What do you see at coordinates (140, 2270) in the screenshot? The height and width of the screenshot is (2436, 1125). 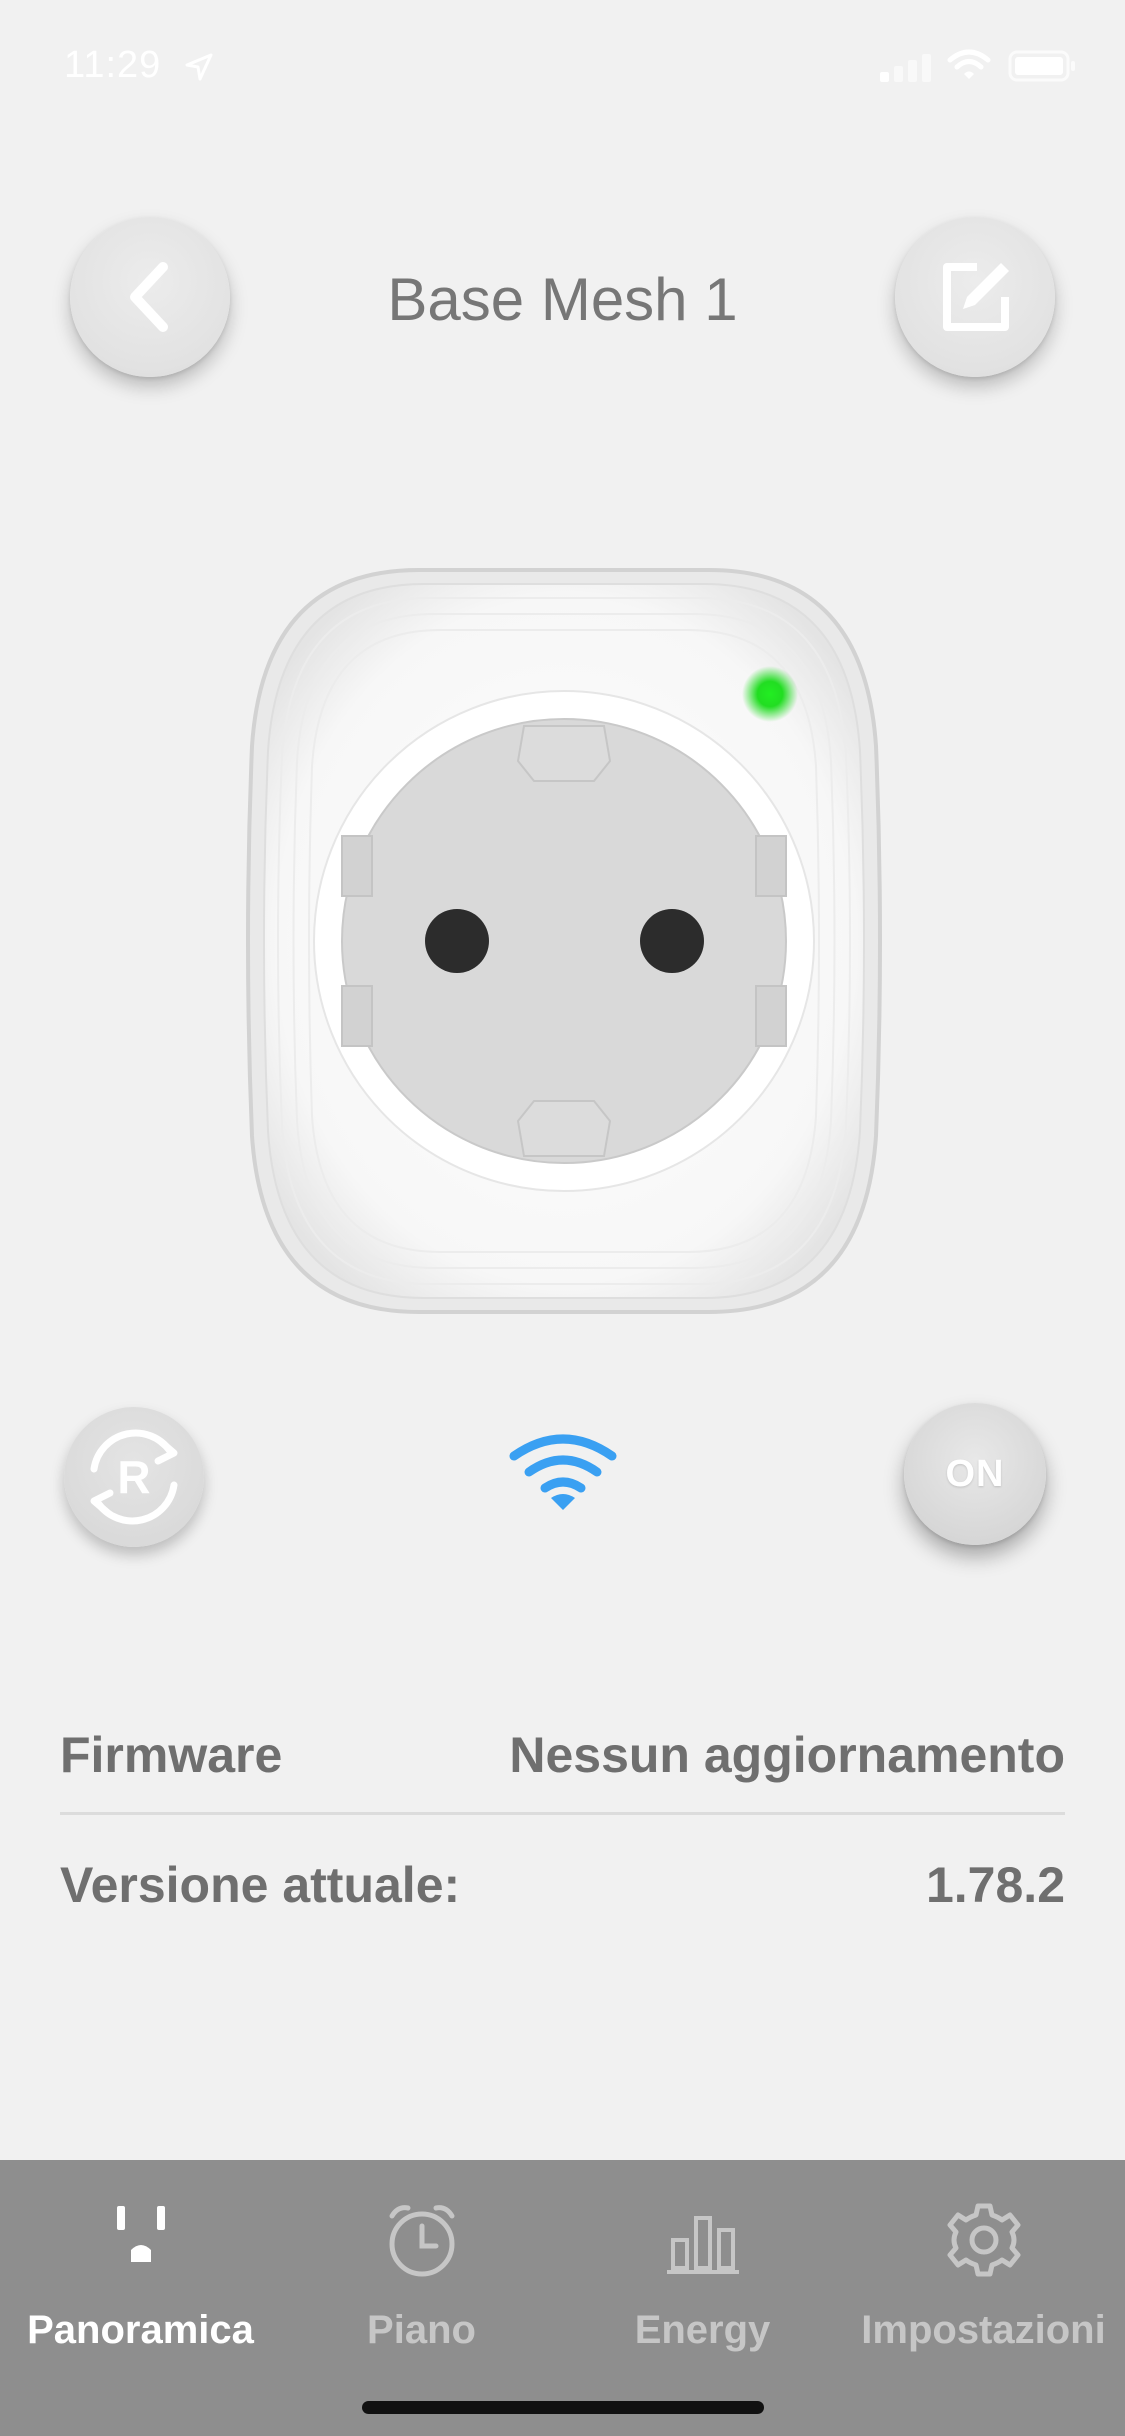 I see `tab-panoramica: Panoramica` at bounding box center [140, 2270].